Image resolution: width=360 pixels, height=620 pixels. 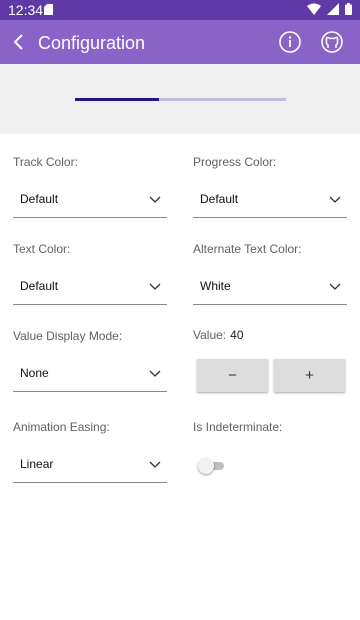 I want to click on increment-button: +, so click(x=309, y=375).